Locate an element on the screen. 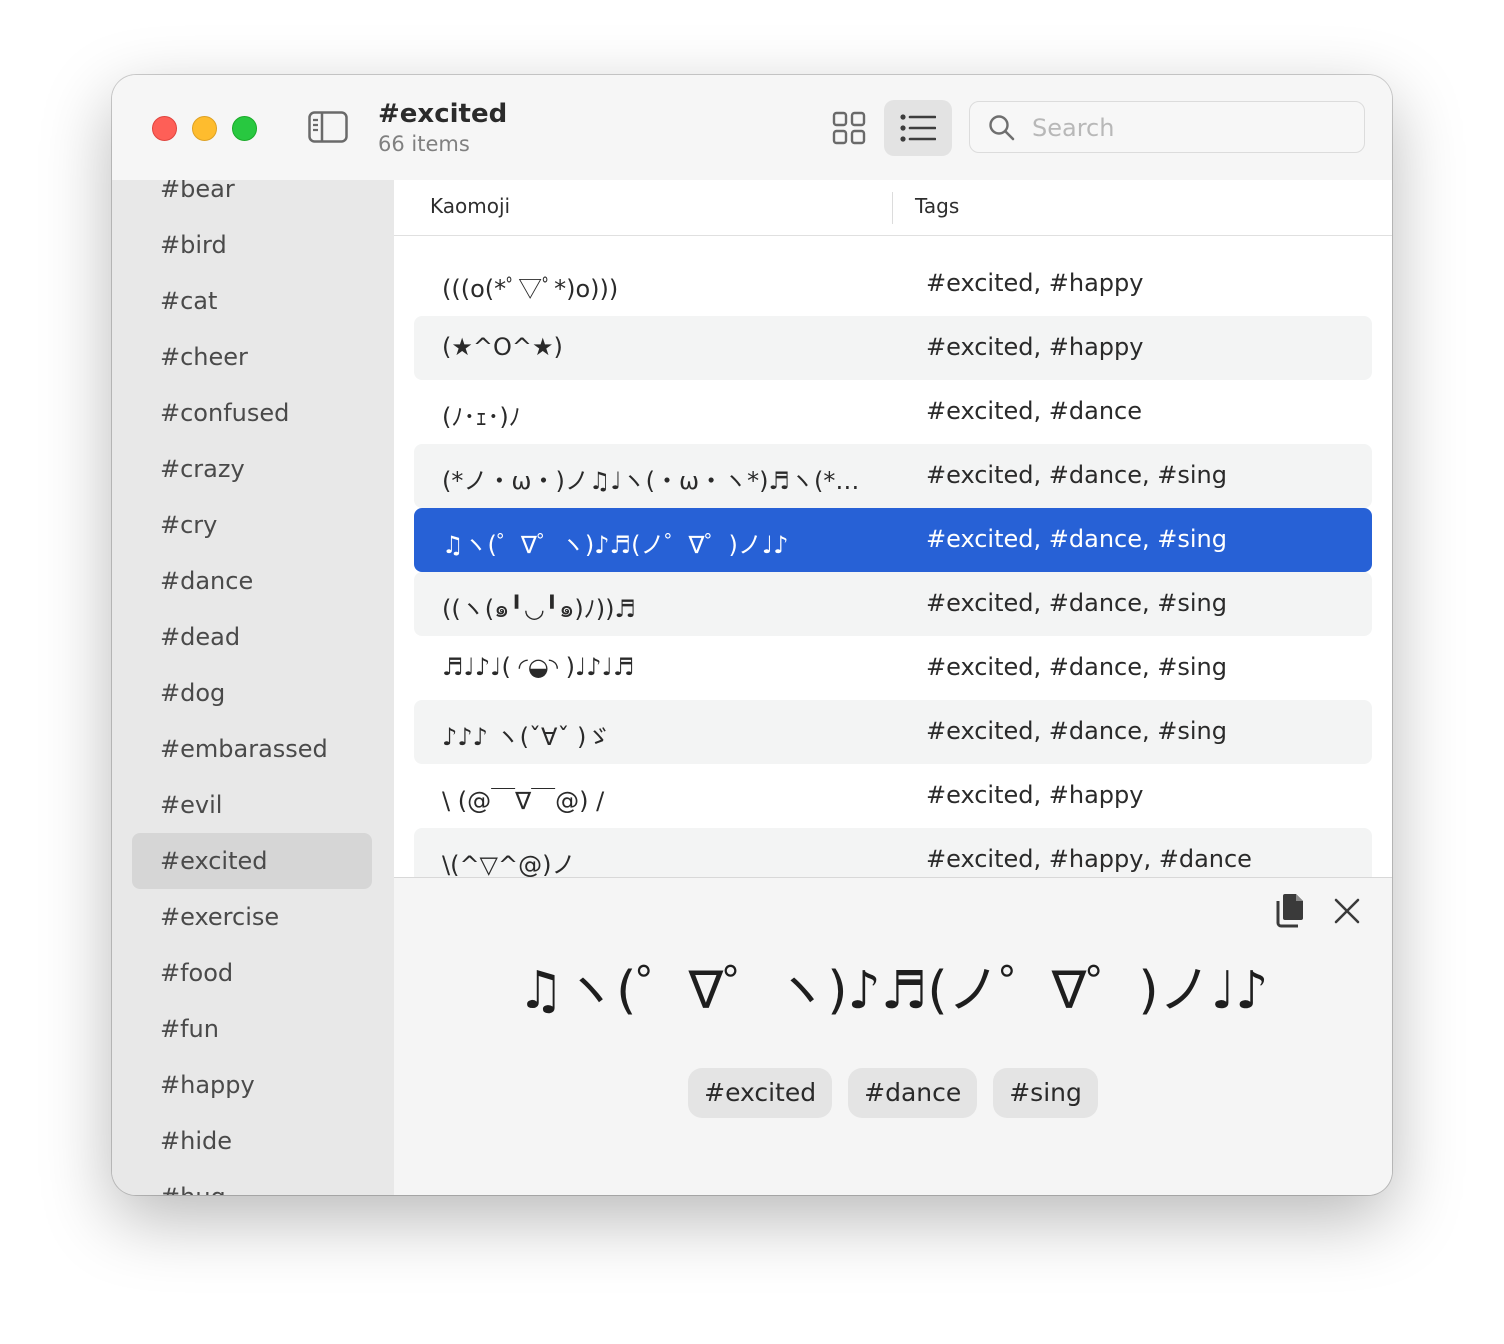  table-row: (((o(*ﾟ▽ﾟ*)o))) #excited, #happy is located at coordinates (893, 284).